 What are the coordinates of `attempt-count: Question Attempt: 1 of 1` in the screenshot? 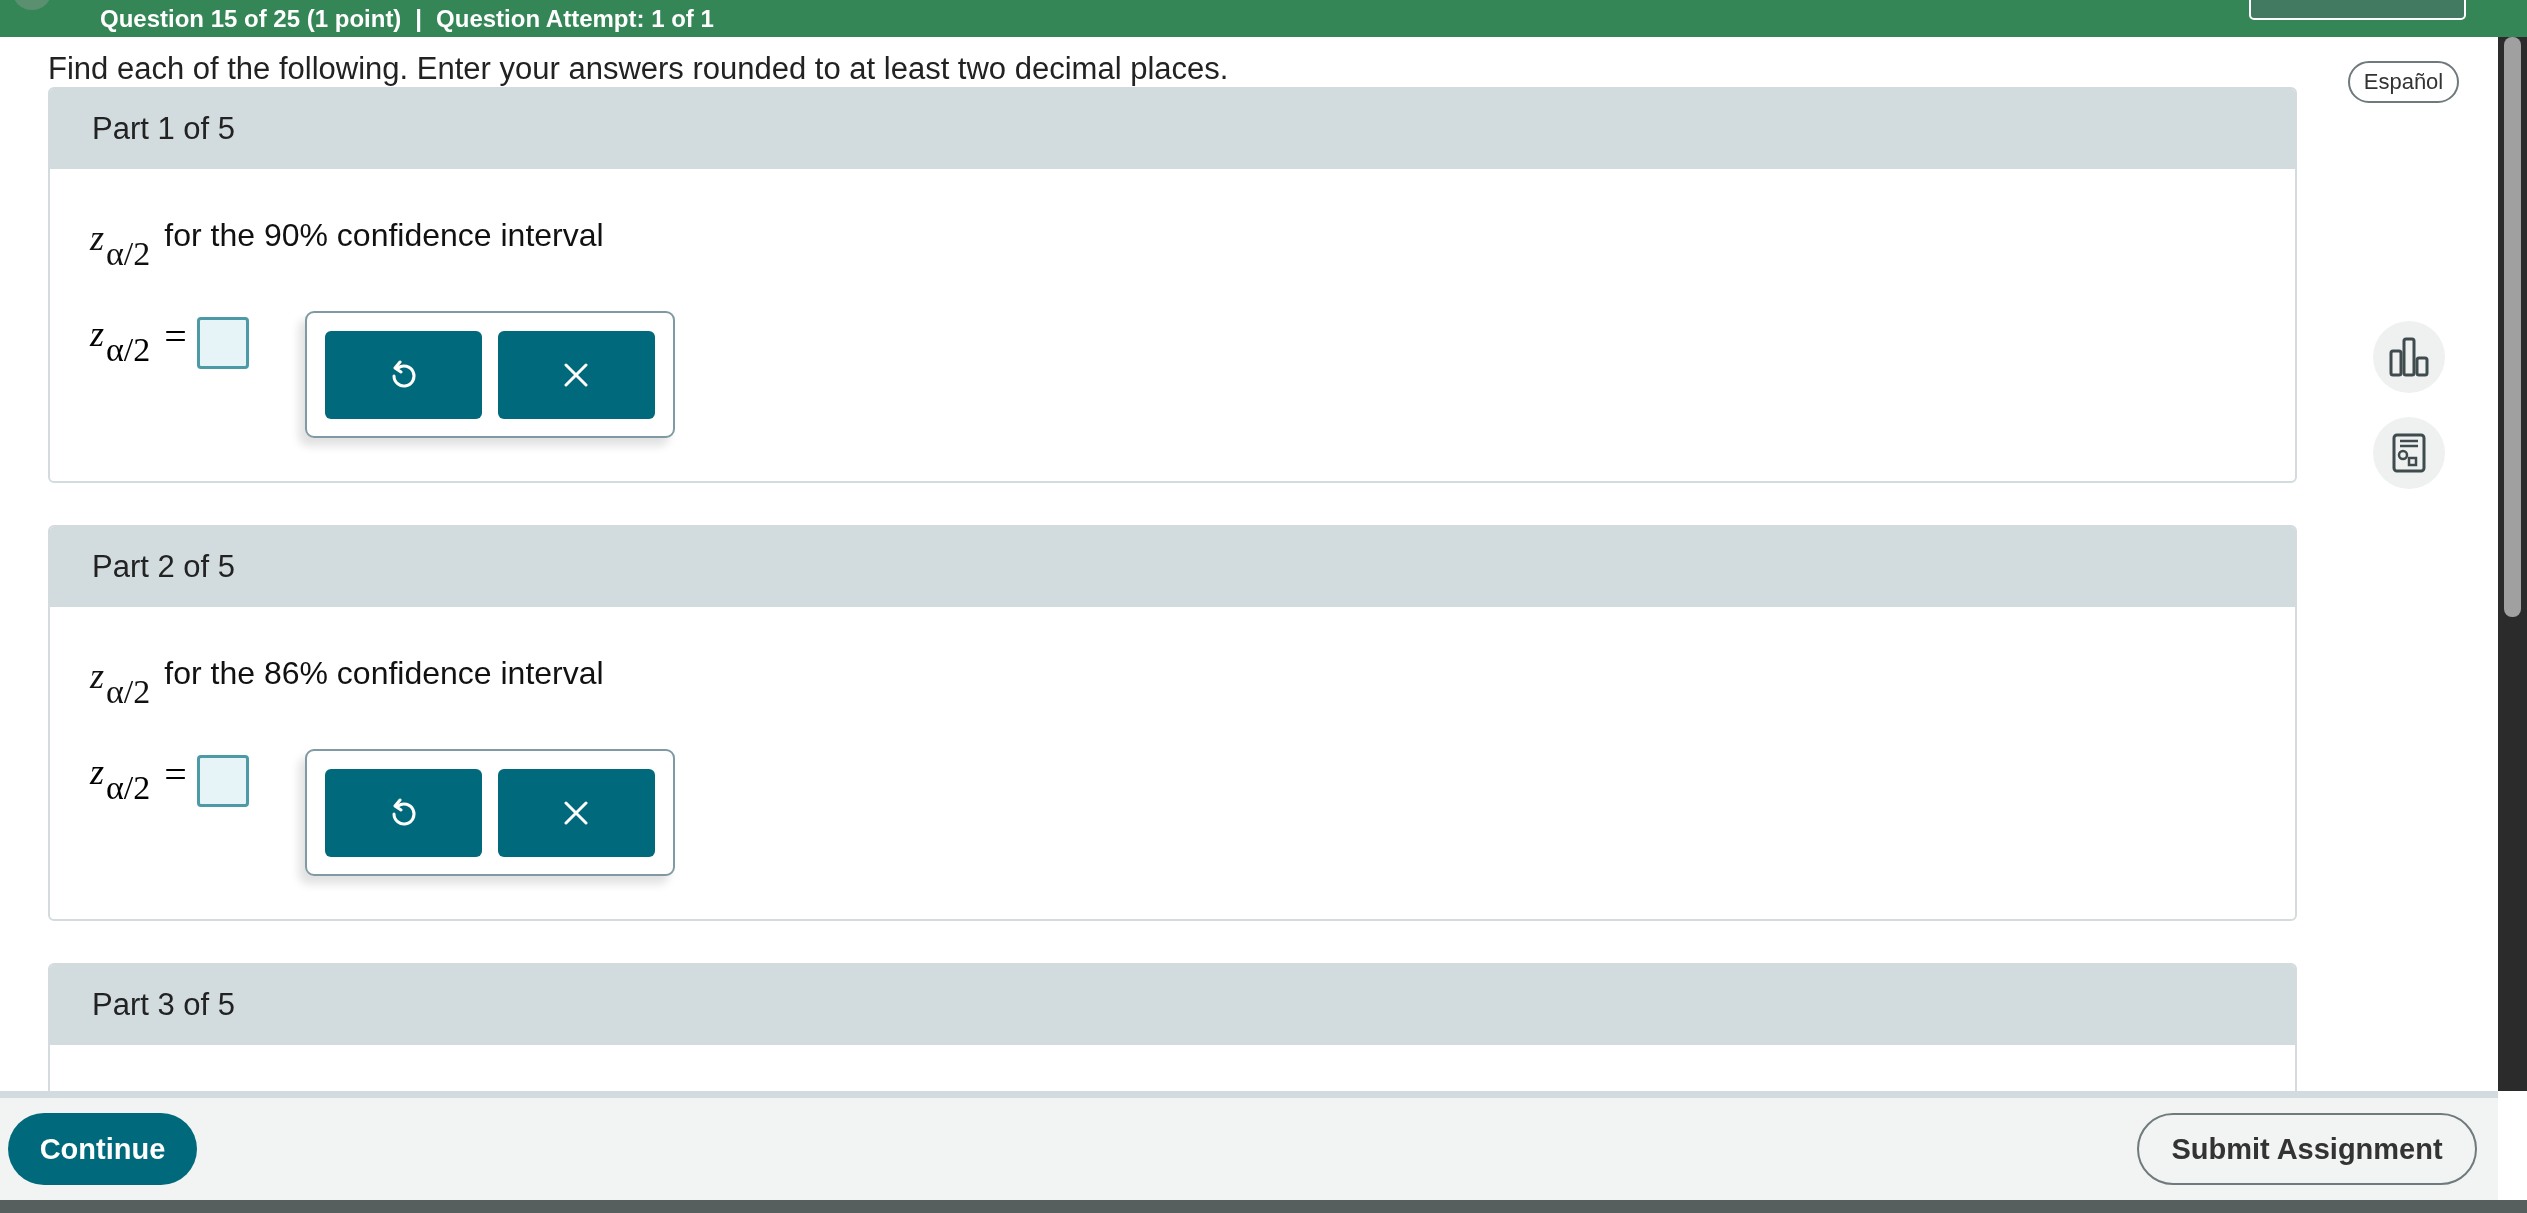 It's located at (575, 18).